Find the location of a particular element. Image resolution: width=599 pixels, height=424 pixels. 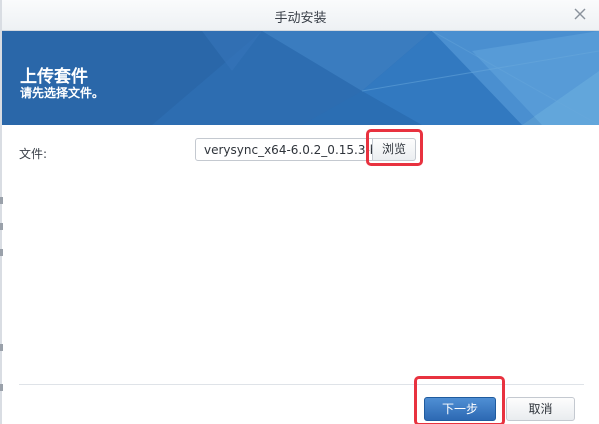

dialog-titlebar: 手动安装 is located at coordinates (300, 15).